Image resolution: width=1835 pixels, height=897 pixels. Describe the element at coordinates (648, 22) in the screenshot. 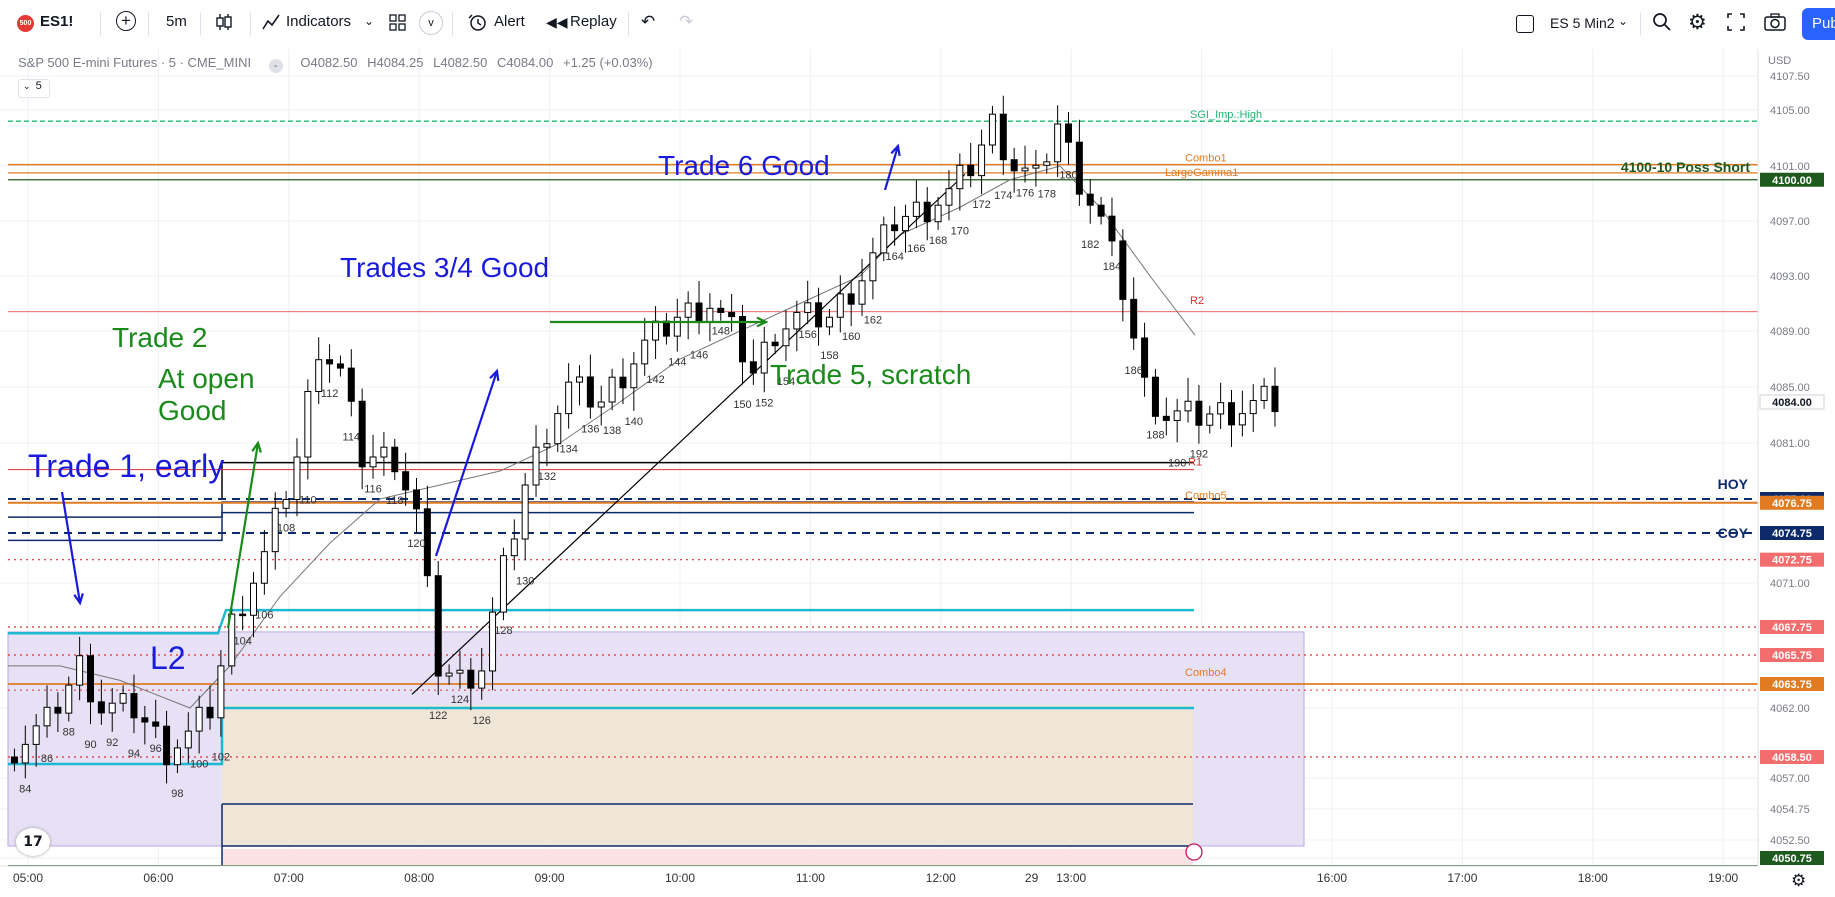

I see `undo-icon: ↶` at that location.